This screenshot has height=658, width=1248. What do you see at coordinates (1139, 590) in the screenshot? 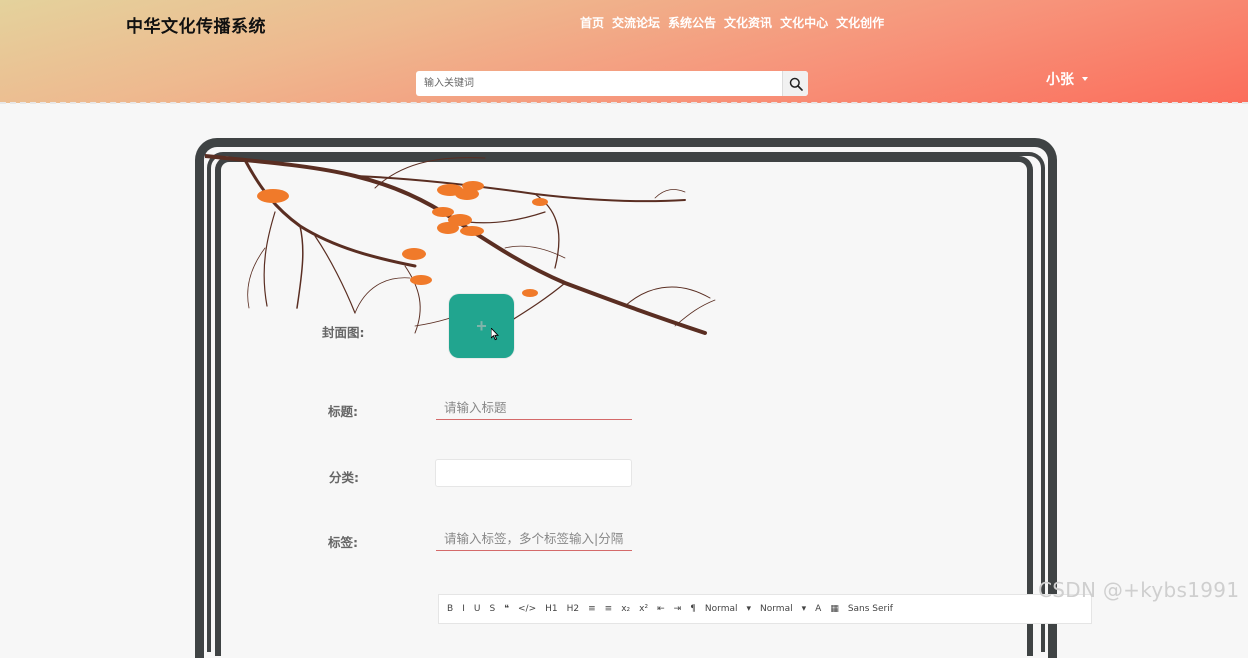
I see `watermark: CSDN @+kybs1991` at bounding box center [1139, 590].